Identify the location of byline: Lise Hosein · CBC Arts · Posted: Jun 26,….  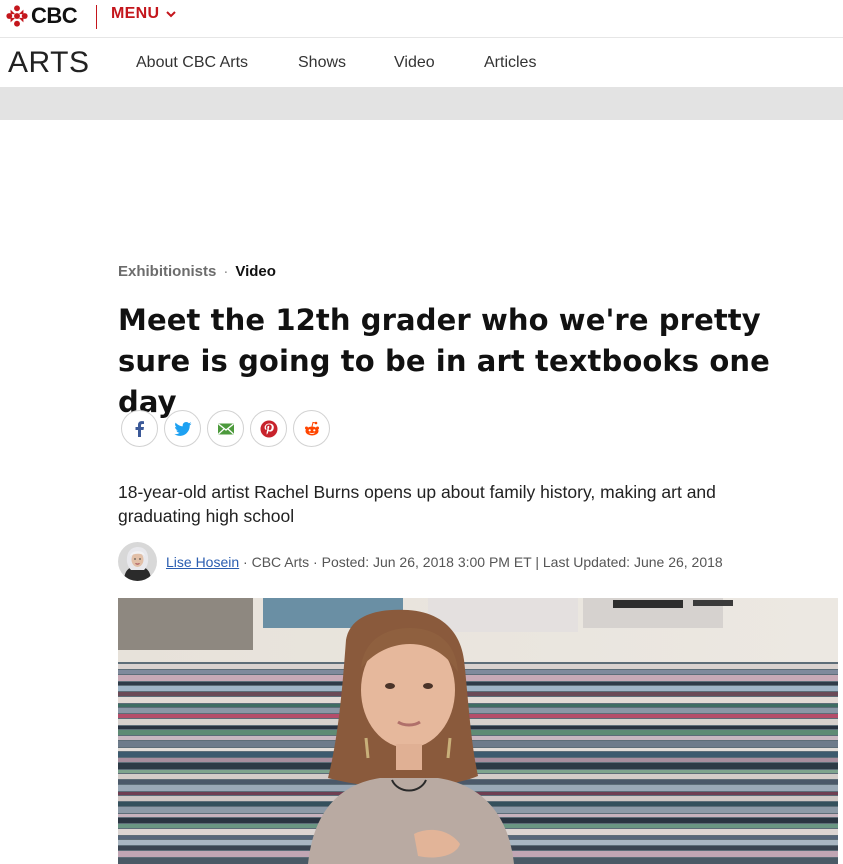
(420, 561).